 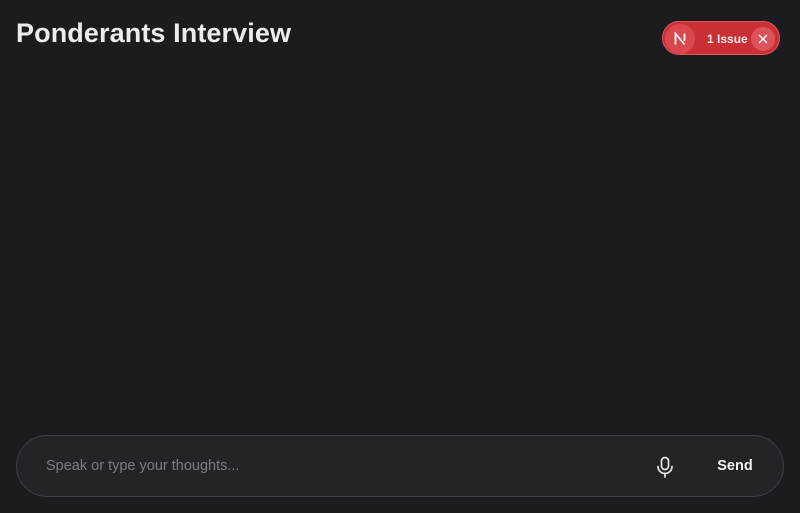 What do you see at coordinates (680, 39) in the screenshot?
I see `nextjs-n-icon` at bounding box center [680, 39].